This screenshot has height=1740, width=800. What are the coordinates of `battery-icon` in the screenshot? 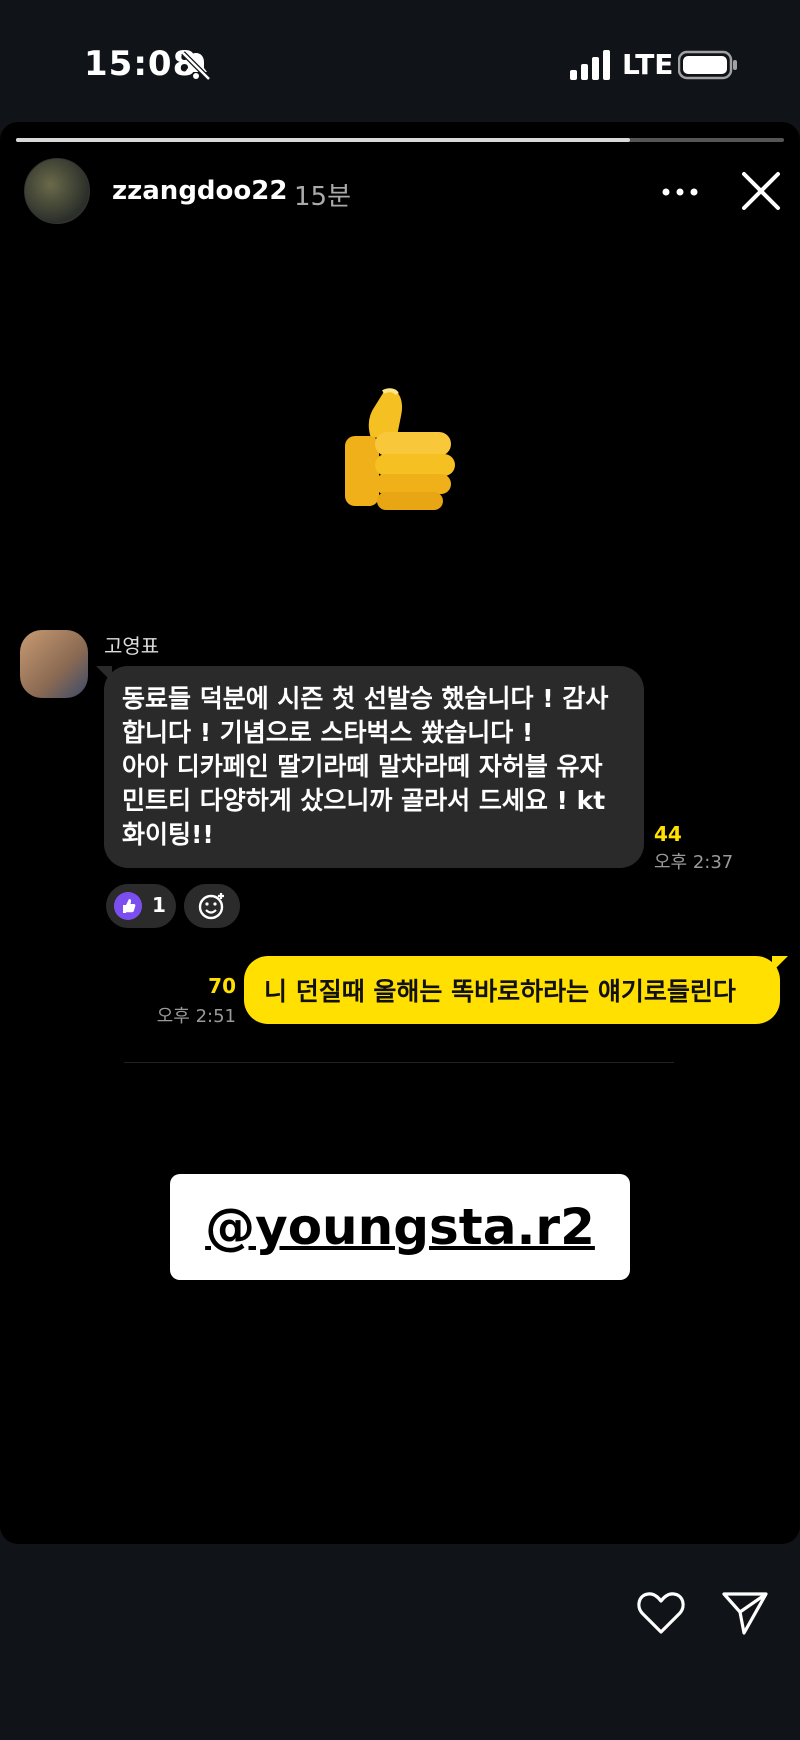 It's located at (707, 65).